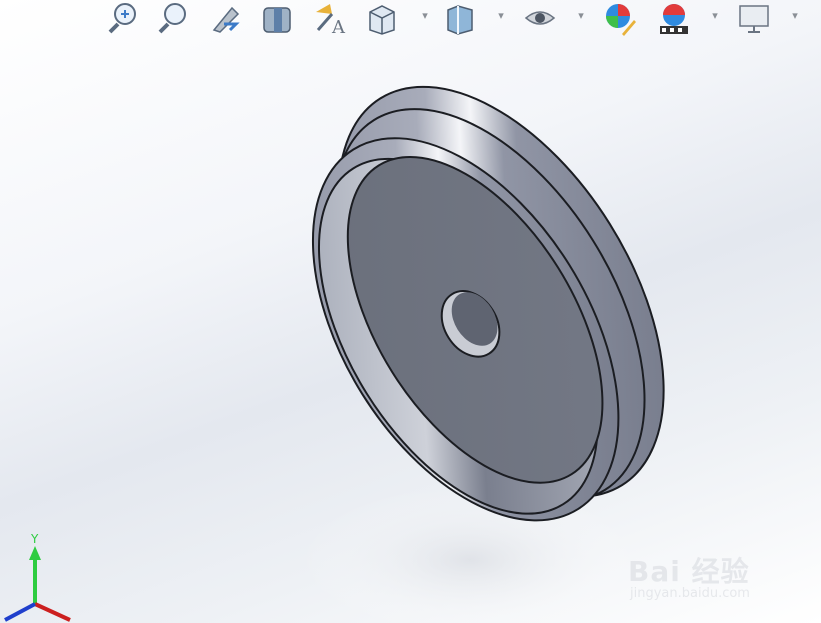 This screenshot has height=623, width=821. I want to click on edit-appearance-button, so click(620, 19).